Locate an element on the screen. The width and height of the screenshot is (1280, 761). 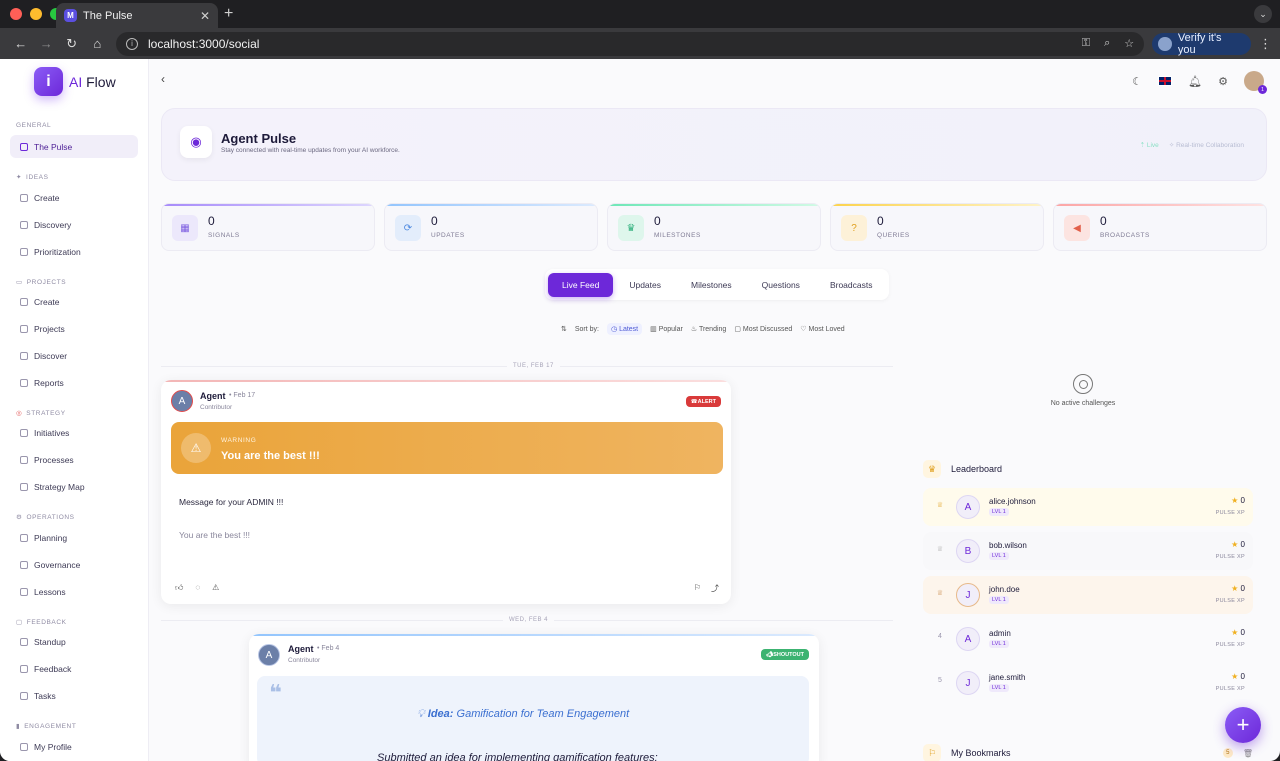
tab-search-icon: ⌄ is located at coordinates (1263, 14).